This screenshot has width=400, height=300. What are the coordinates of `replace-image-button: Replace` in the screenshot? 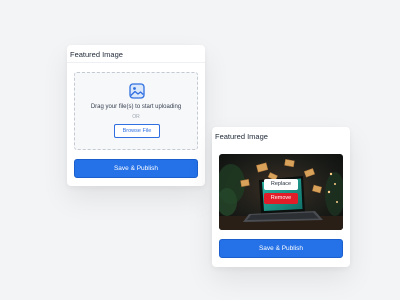 It's located at (281, 184).